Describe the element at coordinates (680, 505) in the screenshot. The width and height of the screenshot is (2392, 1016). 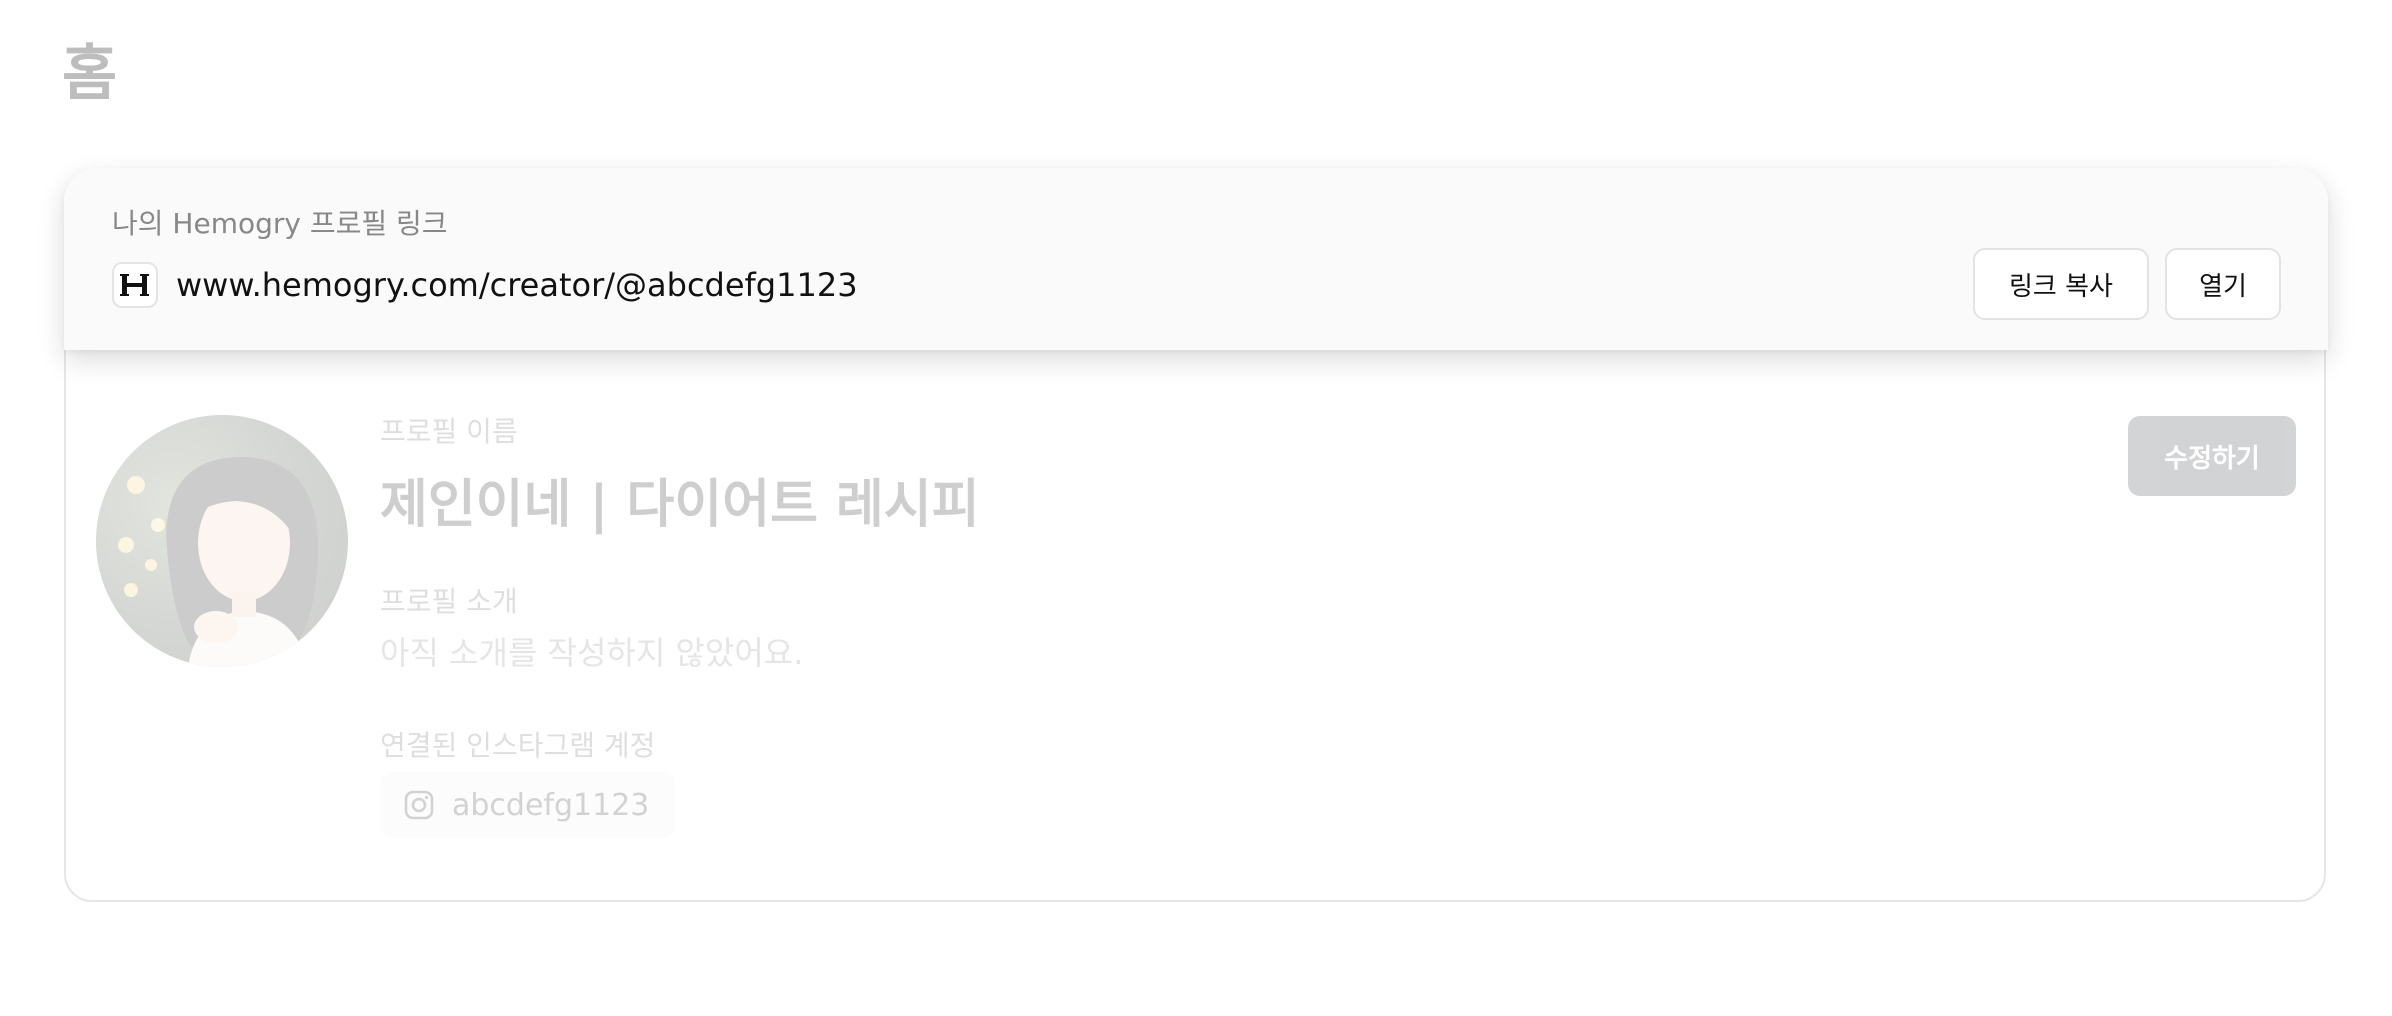
I see `profile-name: 제인이네 | 다이어트 레시피` at that location.